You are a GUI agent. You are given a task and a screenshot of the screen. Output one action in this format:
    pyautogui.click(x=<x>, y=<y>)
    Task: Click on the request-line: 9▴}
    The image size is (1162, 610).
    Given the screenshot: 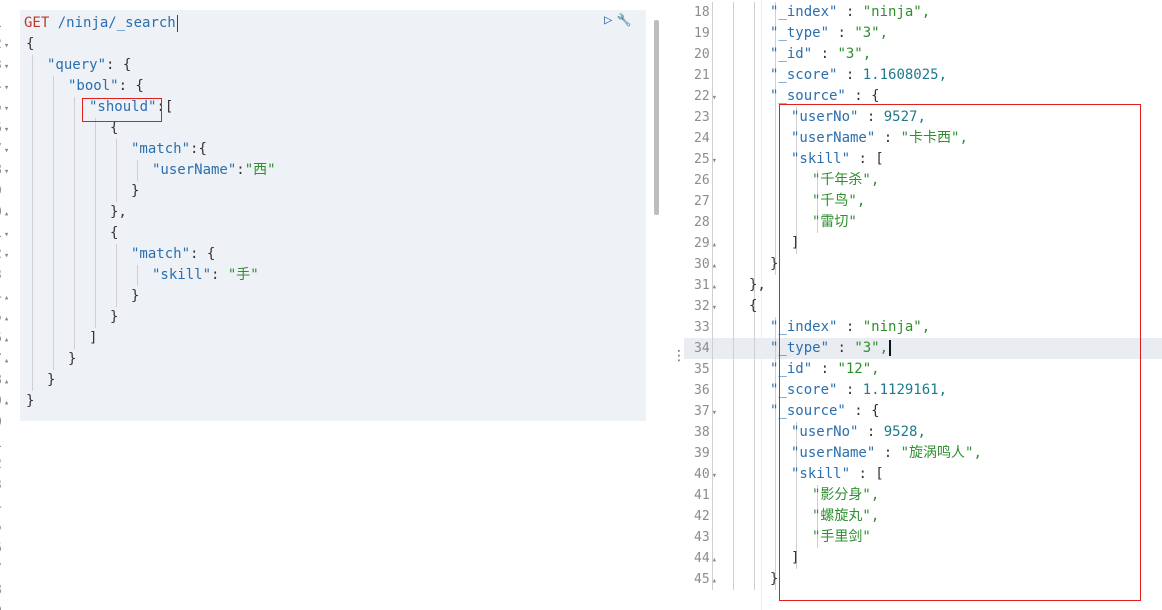 What is the action you would take?
    pyautogui.click(x=334, y=401)
    